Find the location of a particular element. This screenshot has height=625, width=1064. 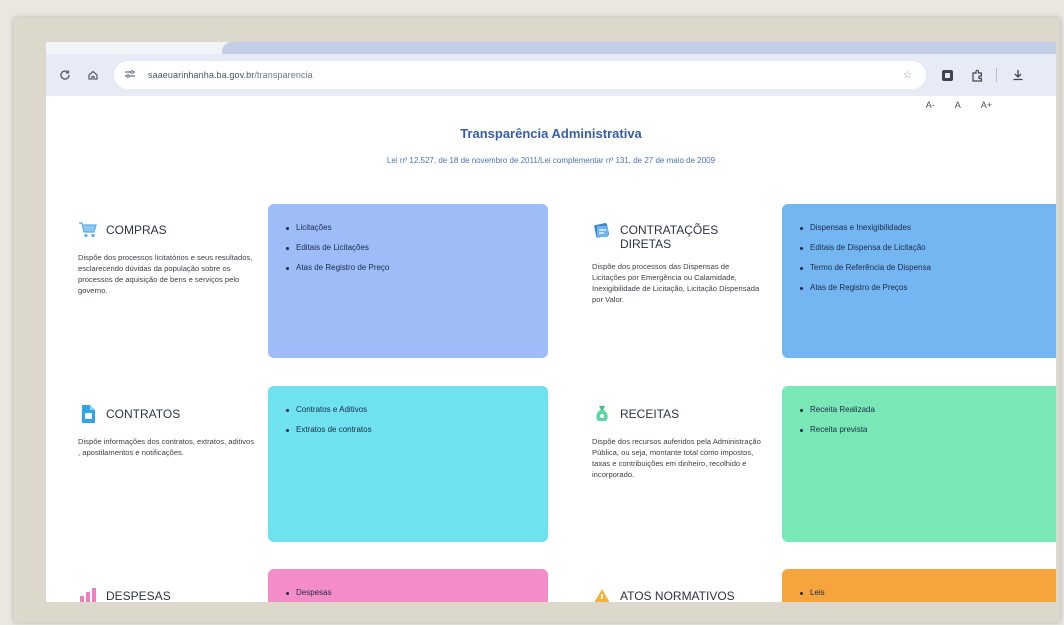

section-atos-normativos: ATOS NORMATIVOS is located at coordinates (682, 594).